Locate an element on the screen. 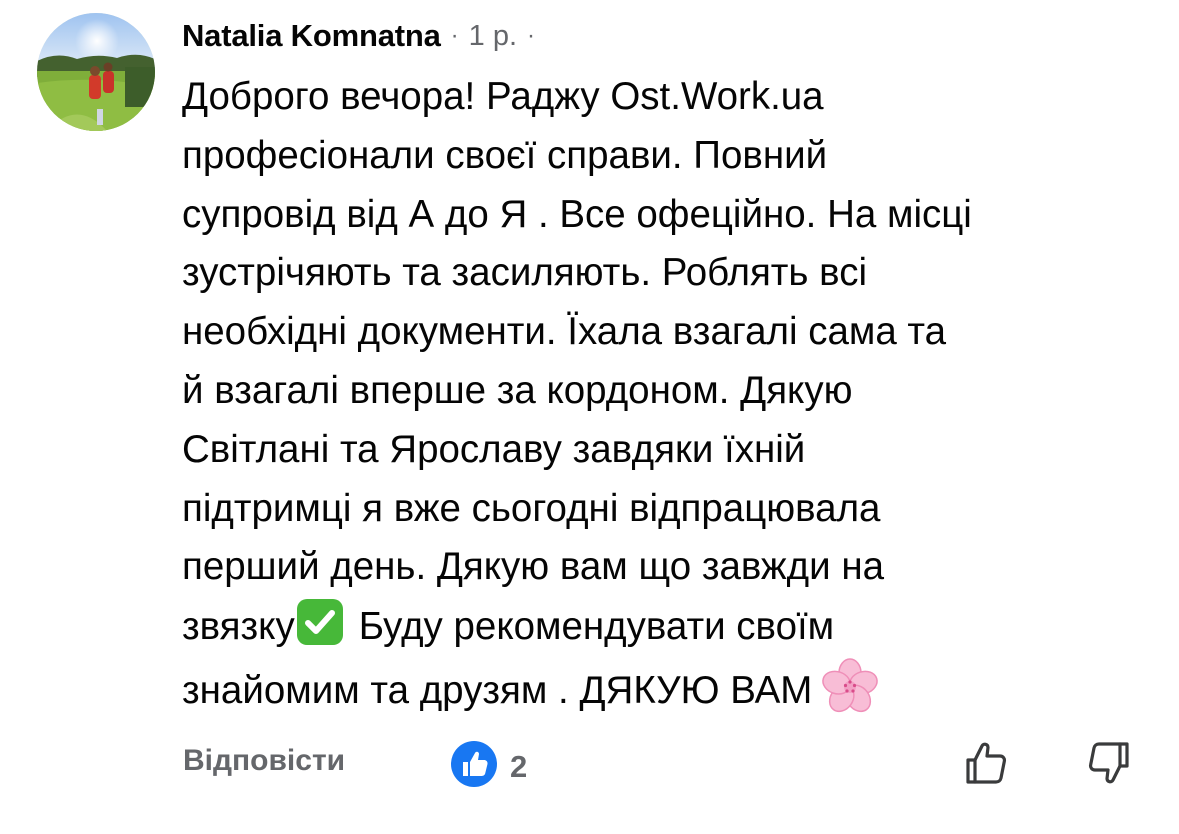 The width and height of the screenshot is (1179, 834). comment-line: підтримці я вже сьогодні відпрацювала is located at coordinates (531, 508).